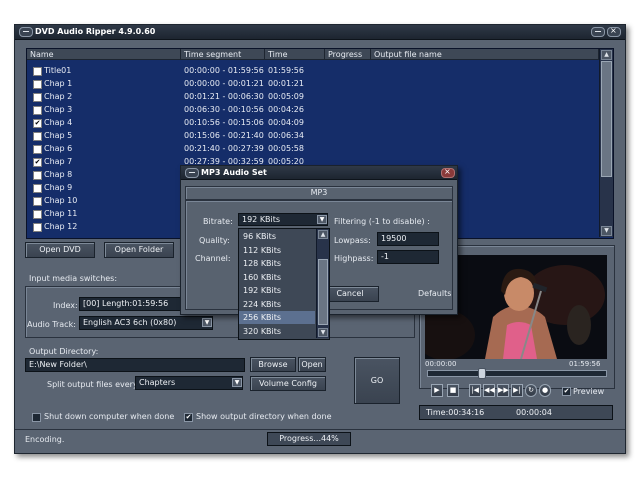  Describe the element at coordinates (277, 277) in the screenshot. I see `dropdown-option: 160 KBits` at that location.